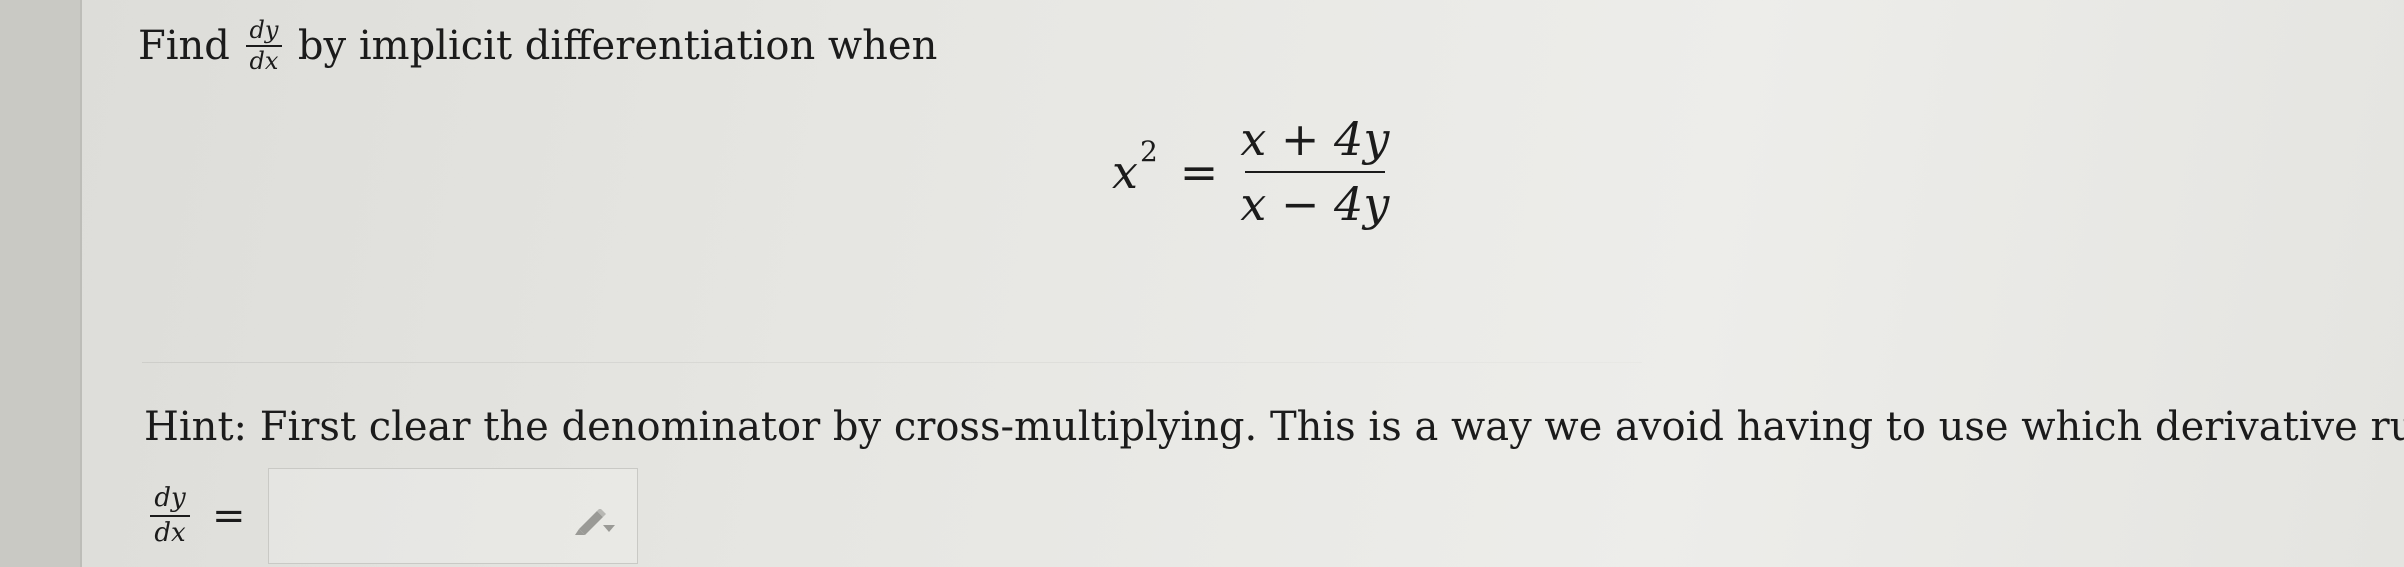 The image size is (2404, 567). I want to click on equals-sign: =, so click(1199, 172).